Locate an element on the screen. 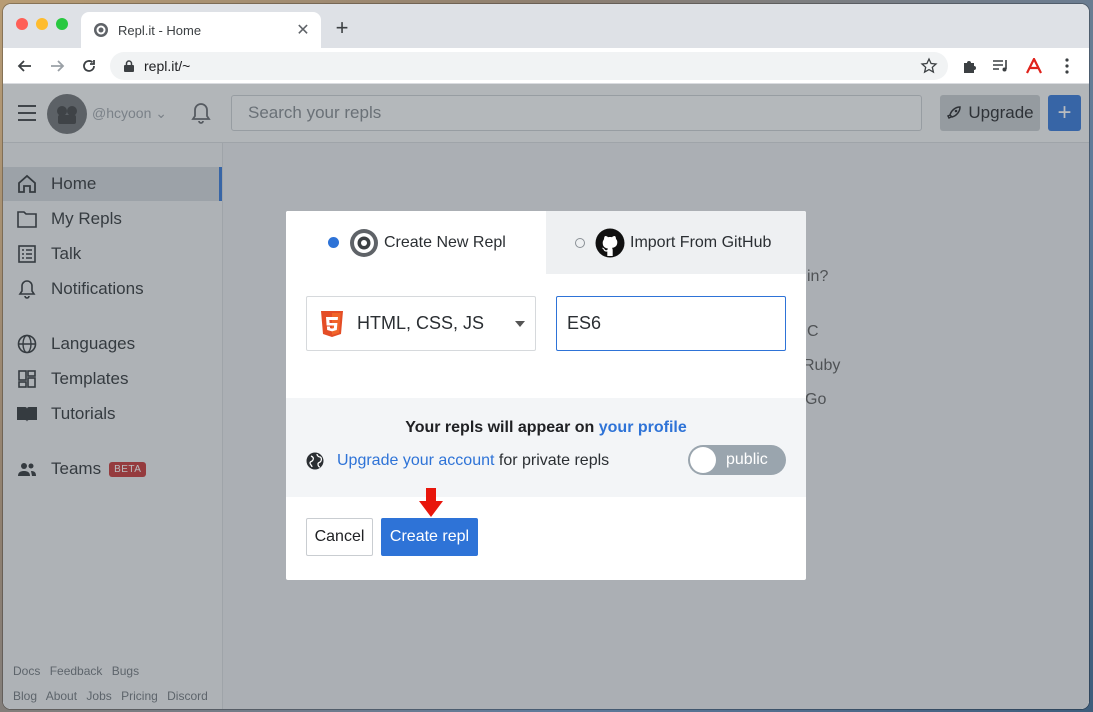  tab-title: Repl.it - Home is located at coordinates (160, 30).